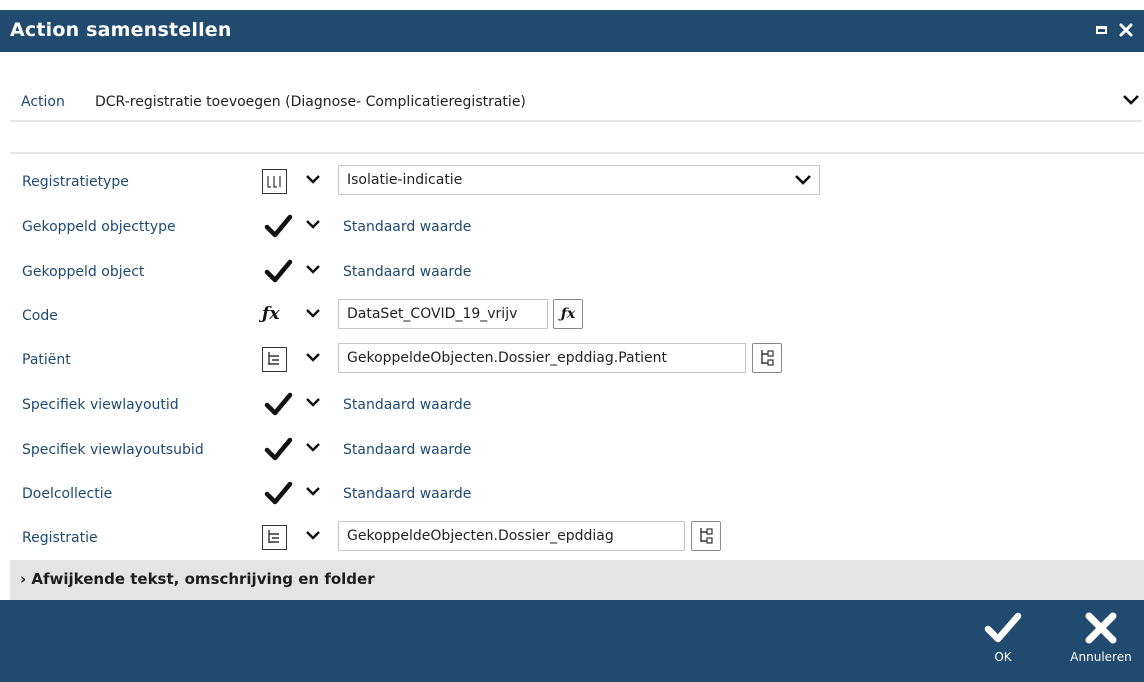 This screenshot has height=682, width=1144. What do you see at coordinates (40, 316) in the screenshot?
I see `parameter-label: Code` at bounding box center [40, 316].